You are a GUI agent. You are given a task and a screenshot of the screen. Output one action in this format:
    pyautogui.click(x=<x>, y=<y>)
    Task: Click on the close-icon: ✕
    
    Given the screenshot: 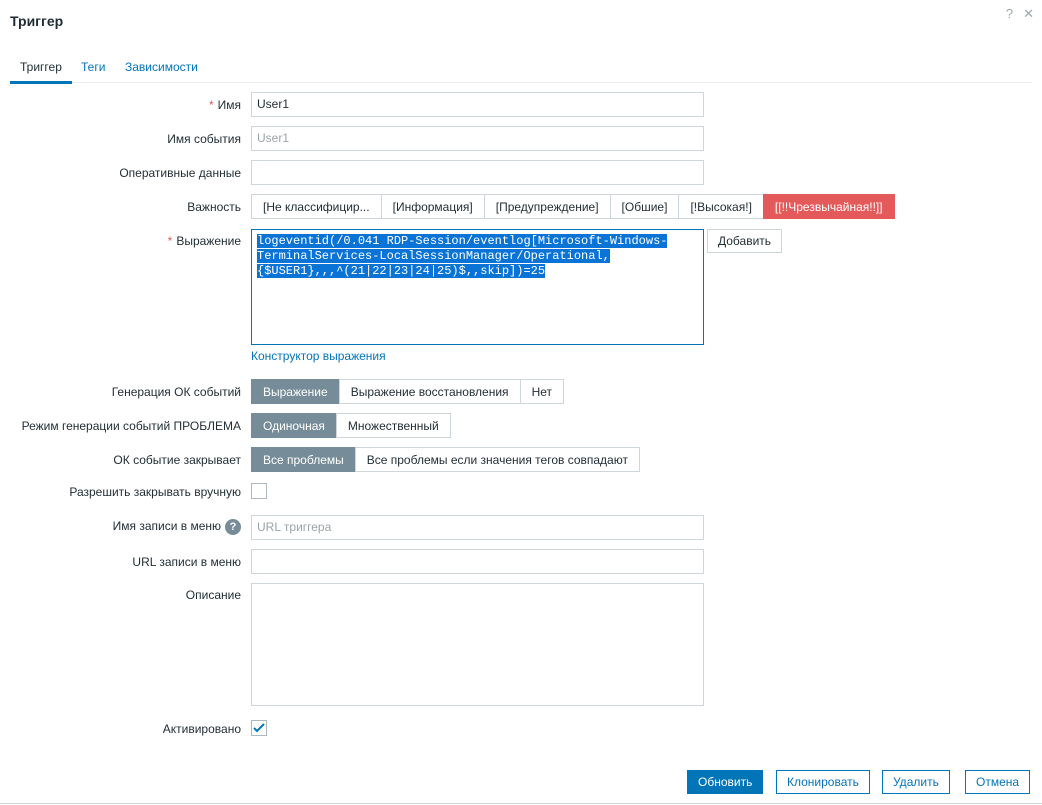 What is the action you would take?
    pyautogui.click(x=1028, y=13)
    